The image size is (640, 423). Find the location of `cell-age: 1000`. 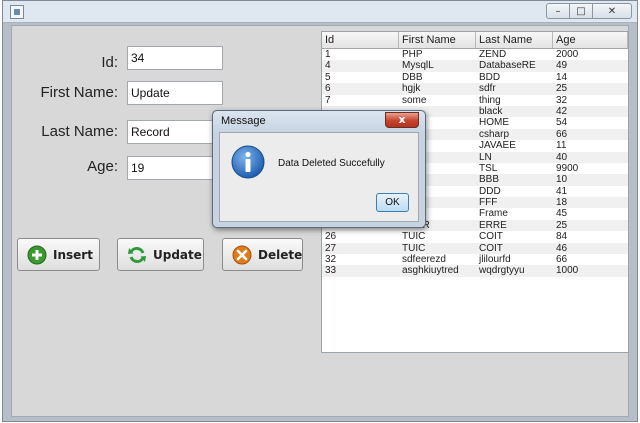

cell-age: 1000 is located at coordinates (567, 271).